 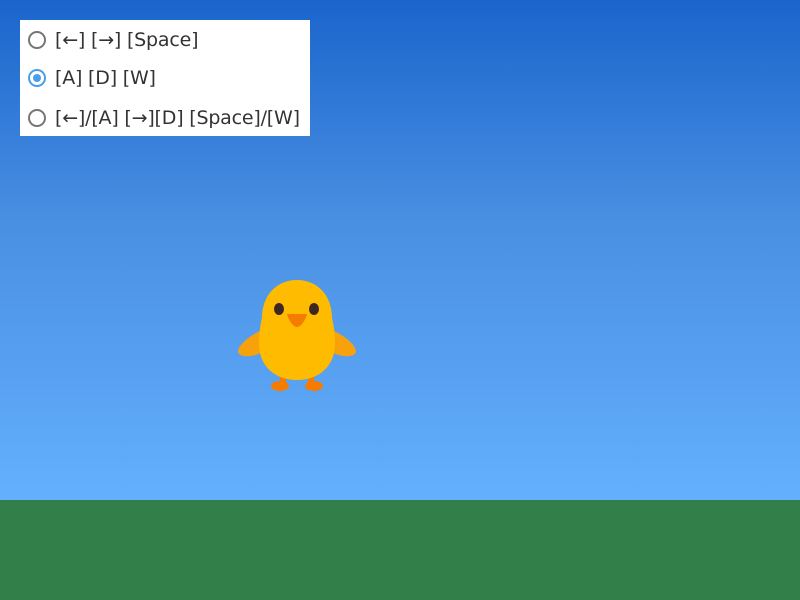 I want to click on control-option-both: [←]/[A] [→][D] [Space]/[W], so click(x=165, y=118).